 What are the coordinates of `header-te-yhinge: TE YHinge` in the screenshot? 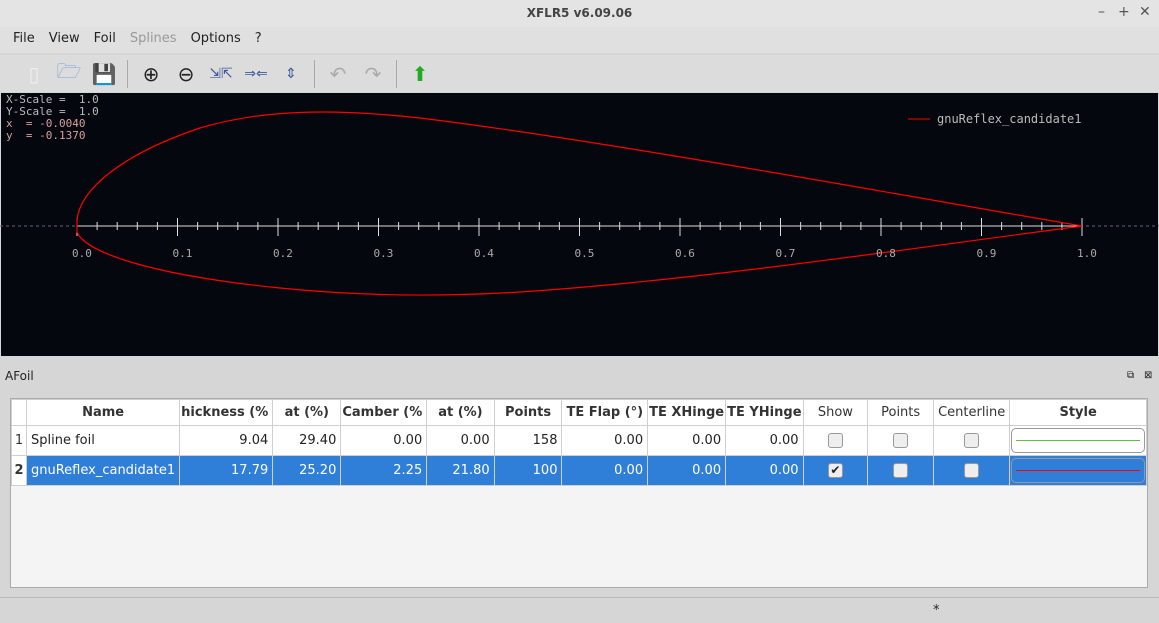 It's located at (764, 412).